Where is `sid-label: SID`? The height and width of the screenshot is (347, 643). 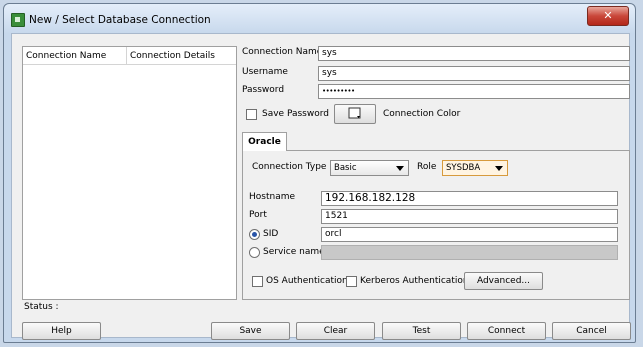
sid-label: SID is located at coordinates (270, 234).